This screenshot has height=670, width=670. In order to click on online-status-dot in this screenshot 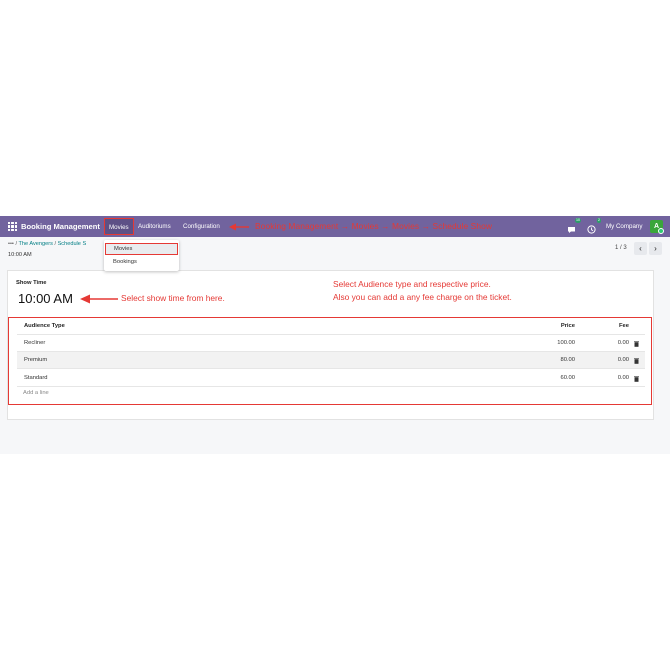, I will do `click(661, 231)`.